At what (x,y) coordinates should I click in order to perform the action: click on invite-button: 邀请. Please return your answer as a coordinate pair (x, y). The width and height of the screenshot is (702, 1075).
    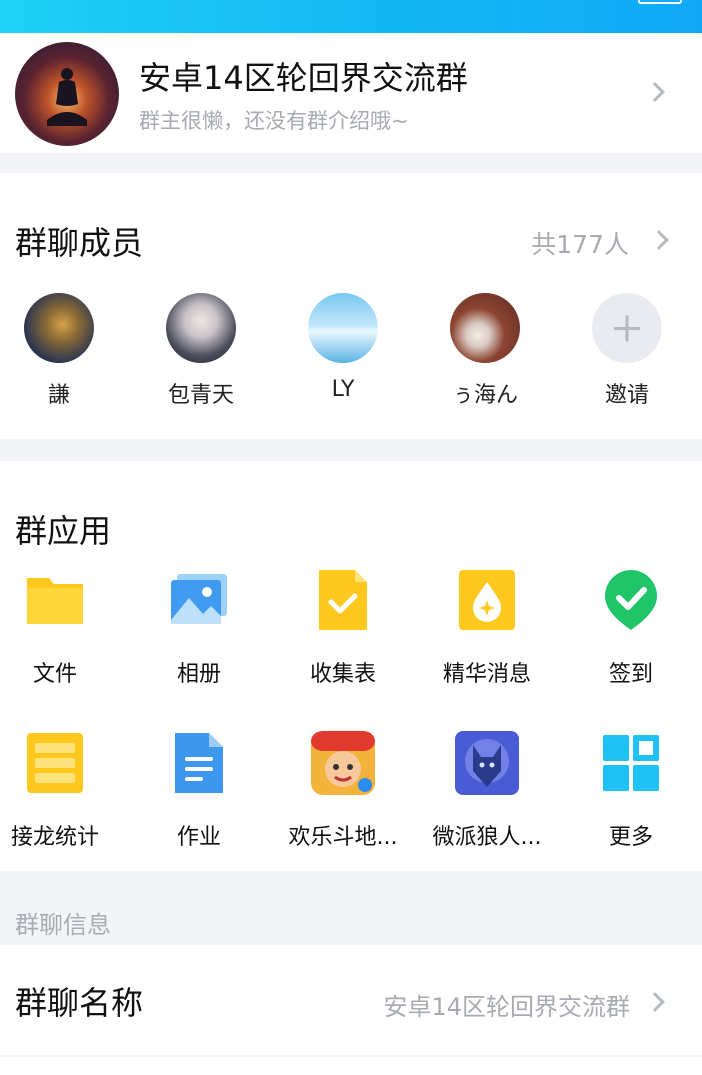
    Looking at the image, I should click on (627, 351).